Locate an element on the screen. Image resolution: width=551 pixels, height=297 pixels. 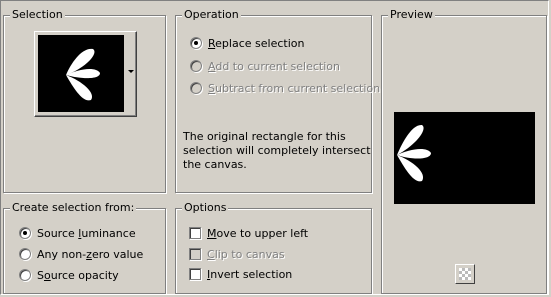
checkbox-label: Clip to canvas is located at coordinates (246, 254).